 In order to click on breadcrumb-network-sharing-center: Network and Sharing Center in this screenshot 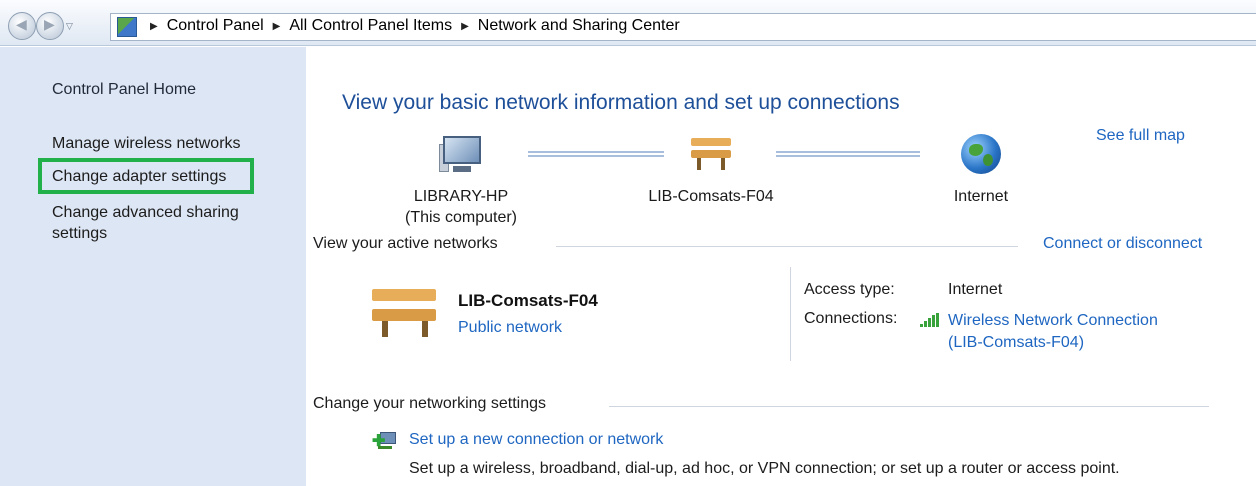, I will do `click(579, 26)`.